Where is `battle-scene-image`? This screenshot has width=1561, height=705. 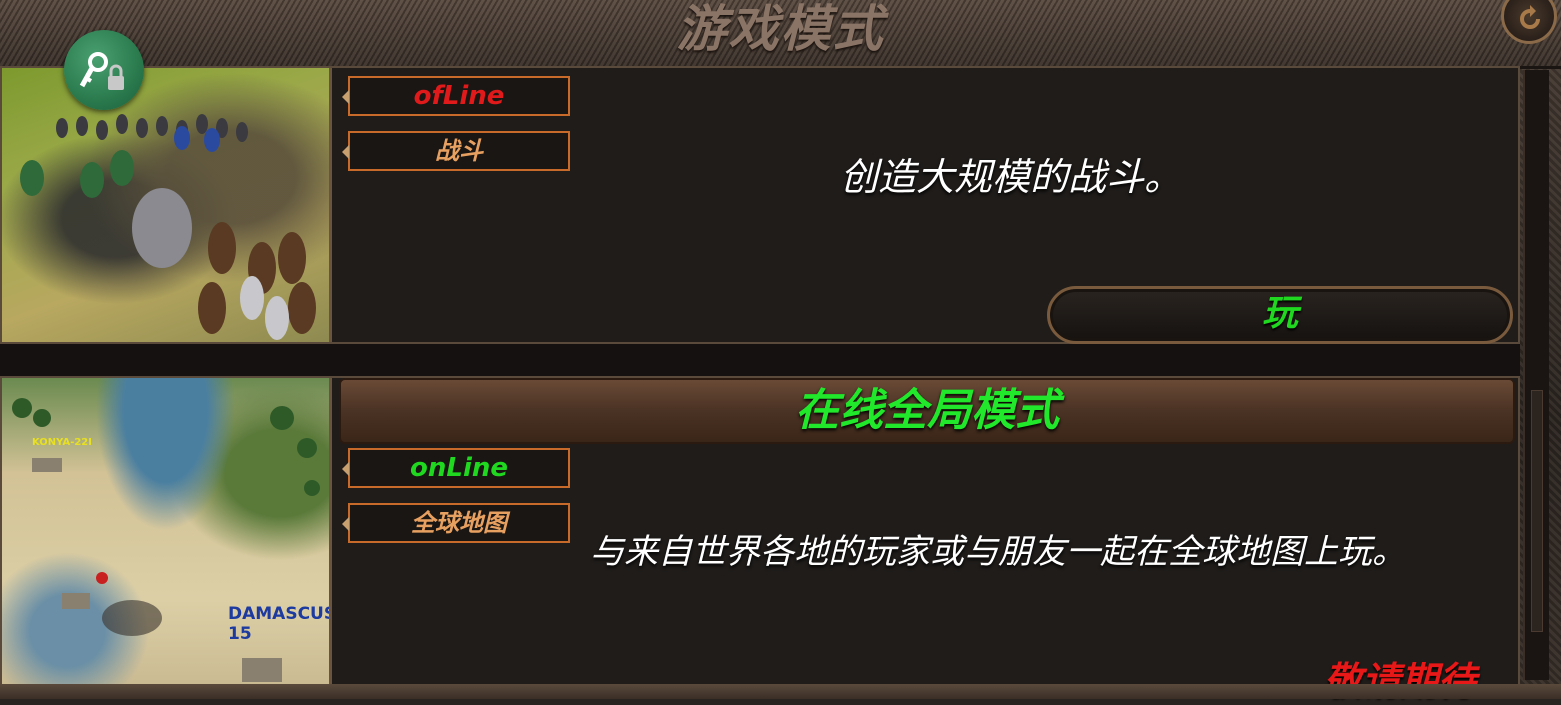 battle-scene-image is located at coordinates (168, 227).